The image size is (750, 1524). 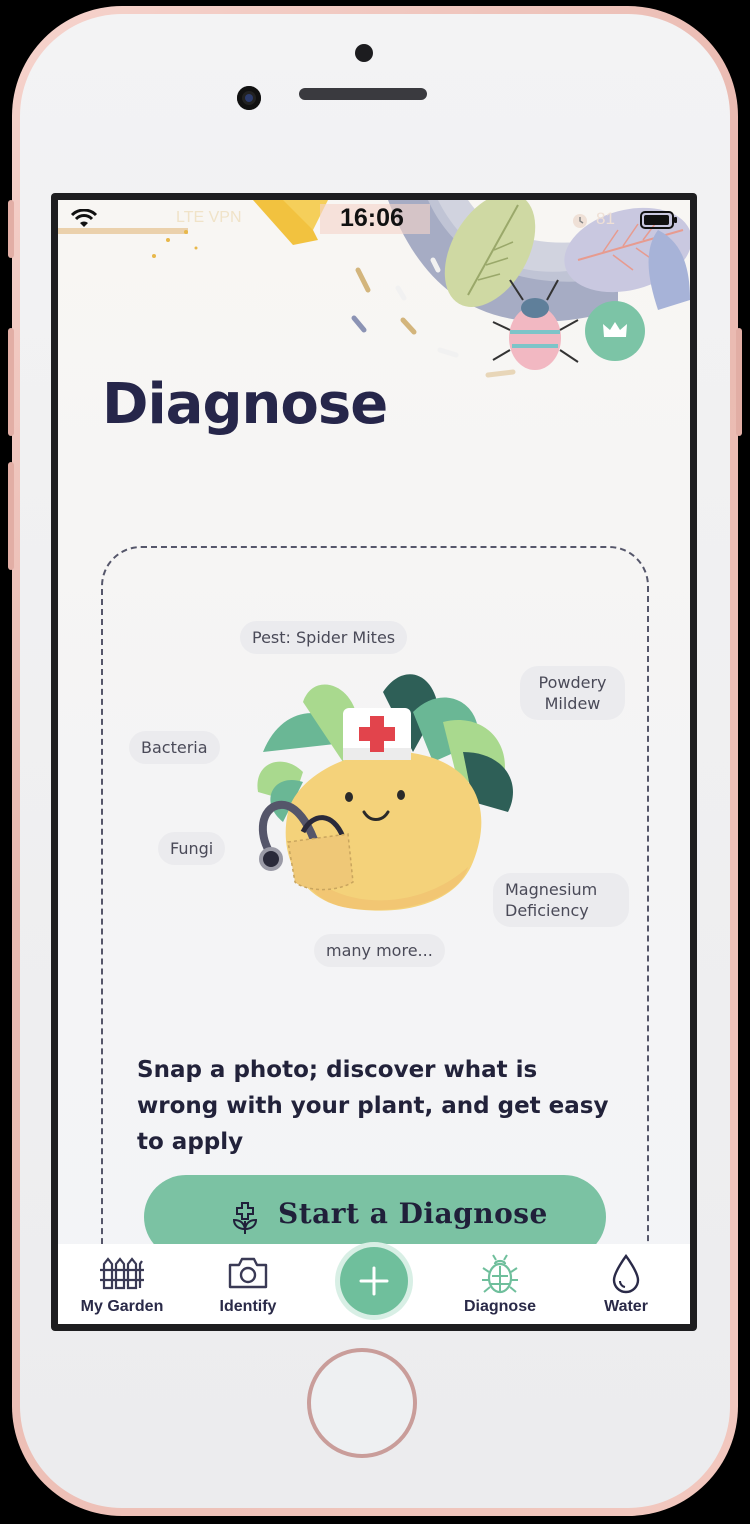 I want to click on status-time: 16:06, so click(x=372, y=218).